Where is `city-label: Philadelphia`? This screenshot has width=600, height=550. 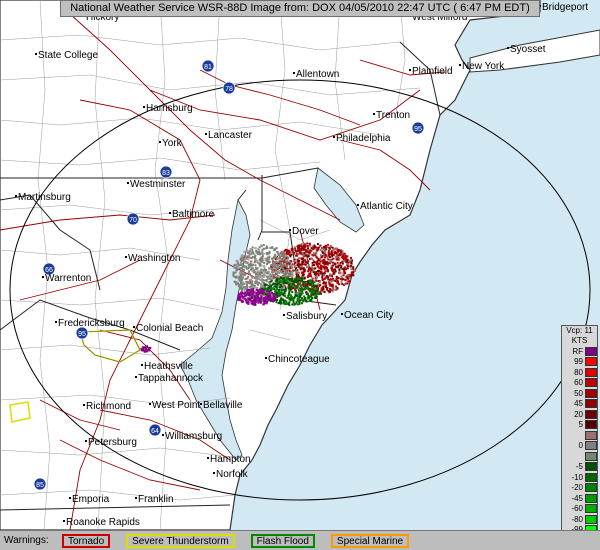
city-label: Philadelphia is located at coordinates (363, 138).